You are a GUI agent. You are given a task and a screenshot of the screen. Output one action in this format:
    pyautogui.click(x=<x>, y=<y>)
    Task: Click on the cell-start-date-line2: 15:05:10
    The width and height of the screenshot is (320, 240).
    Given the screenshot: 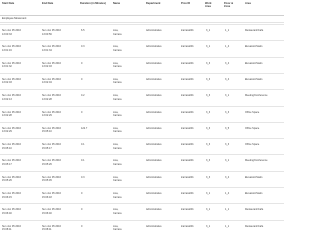 What is the action you would take?
    pyautogui.click(x=7, y=148)
    